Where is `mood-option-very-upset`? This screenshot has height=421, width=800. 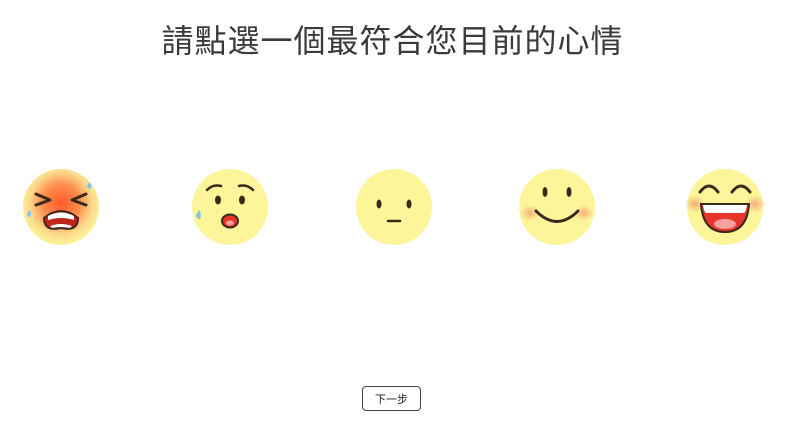
mood-option-very-upset is located at coordinates (61, 207).